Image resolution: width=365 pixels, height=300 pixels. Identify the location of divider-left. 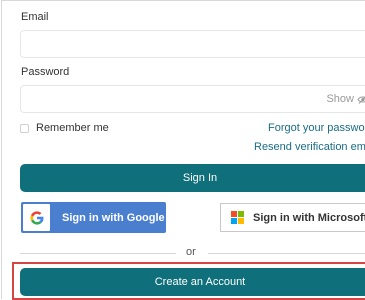
(98, 253).